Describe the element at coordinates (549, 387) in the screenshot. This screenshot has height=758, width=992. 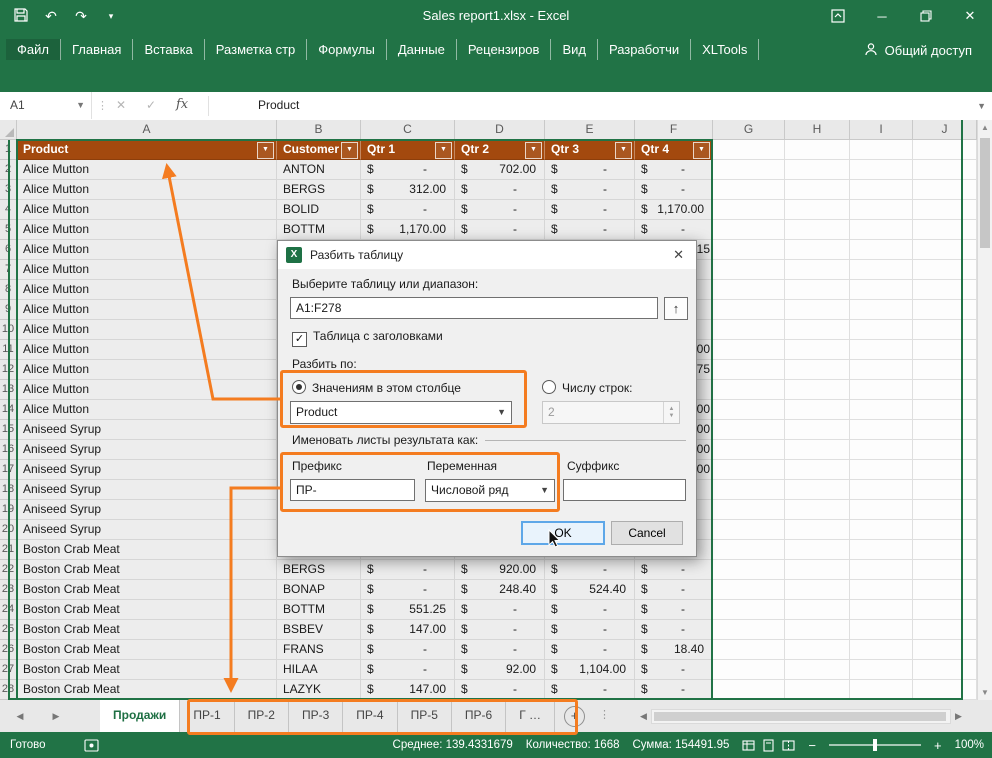
I see `by-rows-radio` at that location.